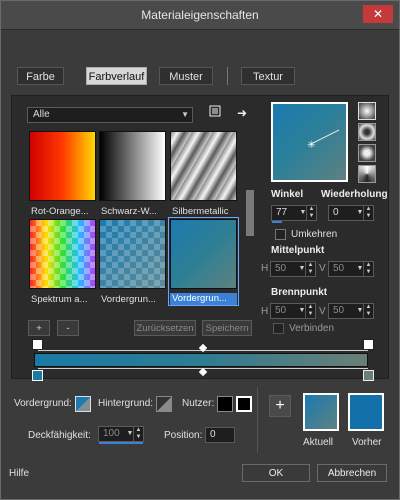  Describe the element at coordinates (287, 194) in the screenshot. I see `angle-label: Winkel` at that location.